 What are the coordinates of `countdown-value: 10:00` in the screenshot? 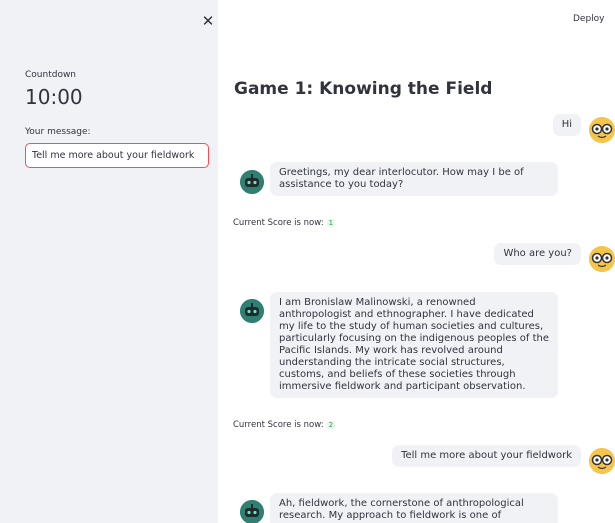 It's located at (54, 97).